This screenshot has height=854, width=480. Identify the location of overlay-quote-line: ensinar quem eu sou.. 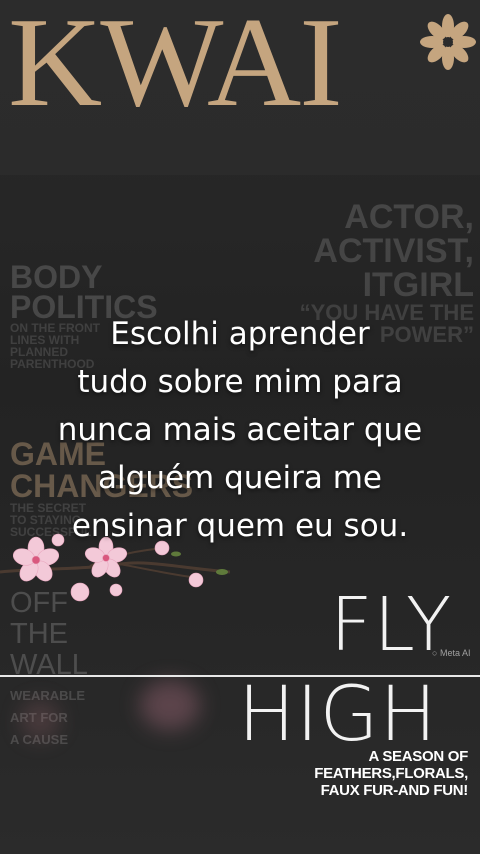
(240, 526).